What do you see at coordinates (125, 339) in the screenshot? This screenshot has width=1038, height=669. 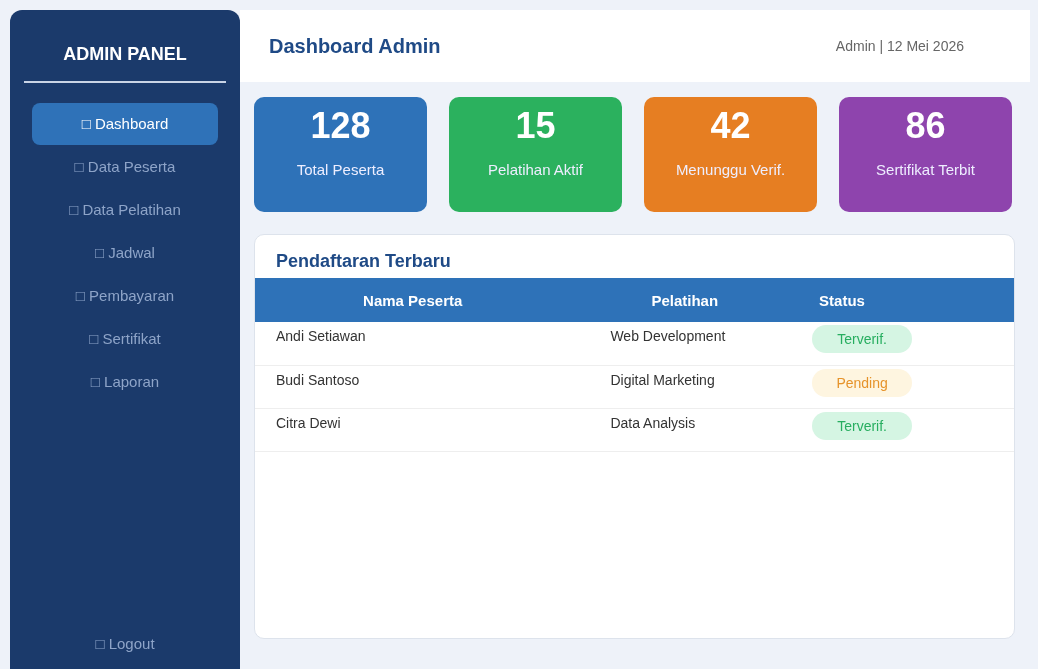 I see `nav-item: □ Sertifikat` at bounding box center [125, 339].